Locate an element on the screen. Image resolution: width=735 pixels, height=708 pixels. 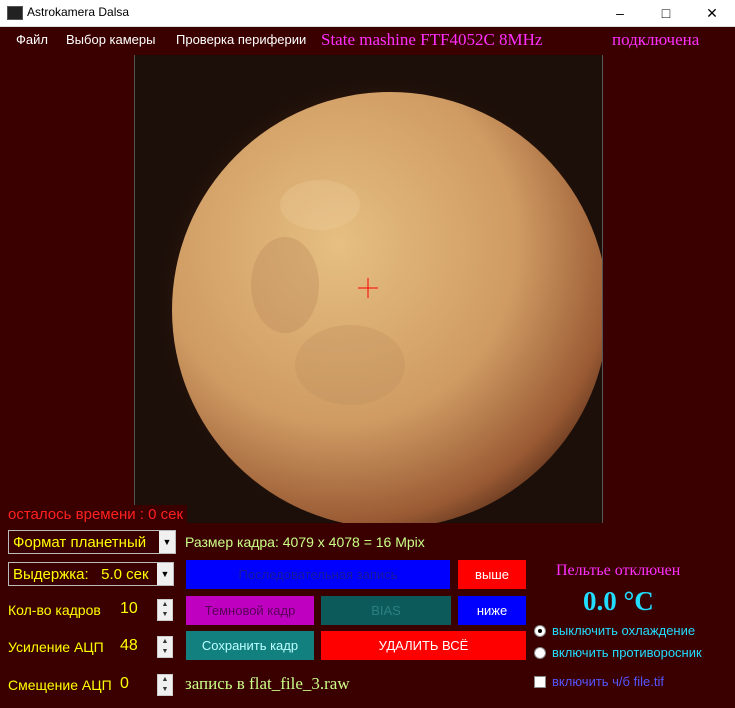
remaining-time: осталось времени : 0 сек is located at coordinates (98, 515).